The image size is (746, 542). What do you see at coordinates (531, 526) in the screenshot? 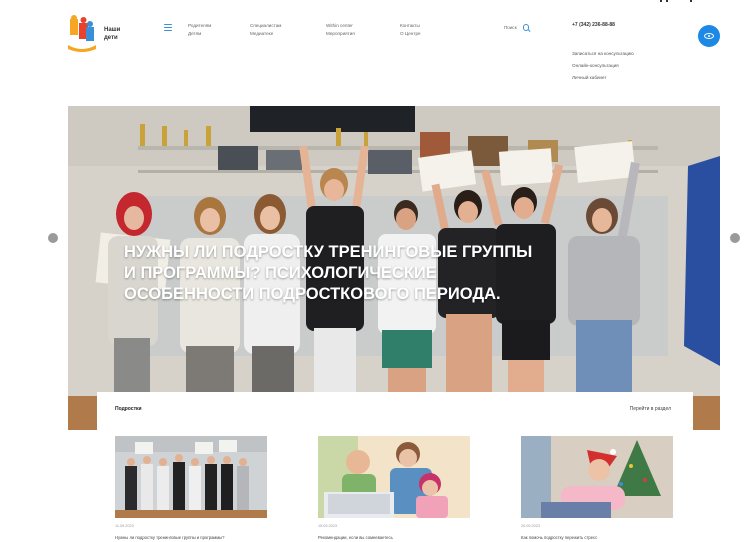
I see `news-card-date: 20.09.2023` at bounding box center [531, 526].